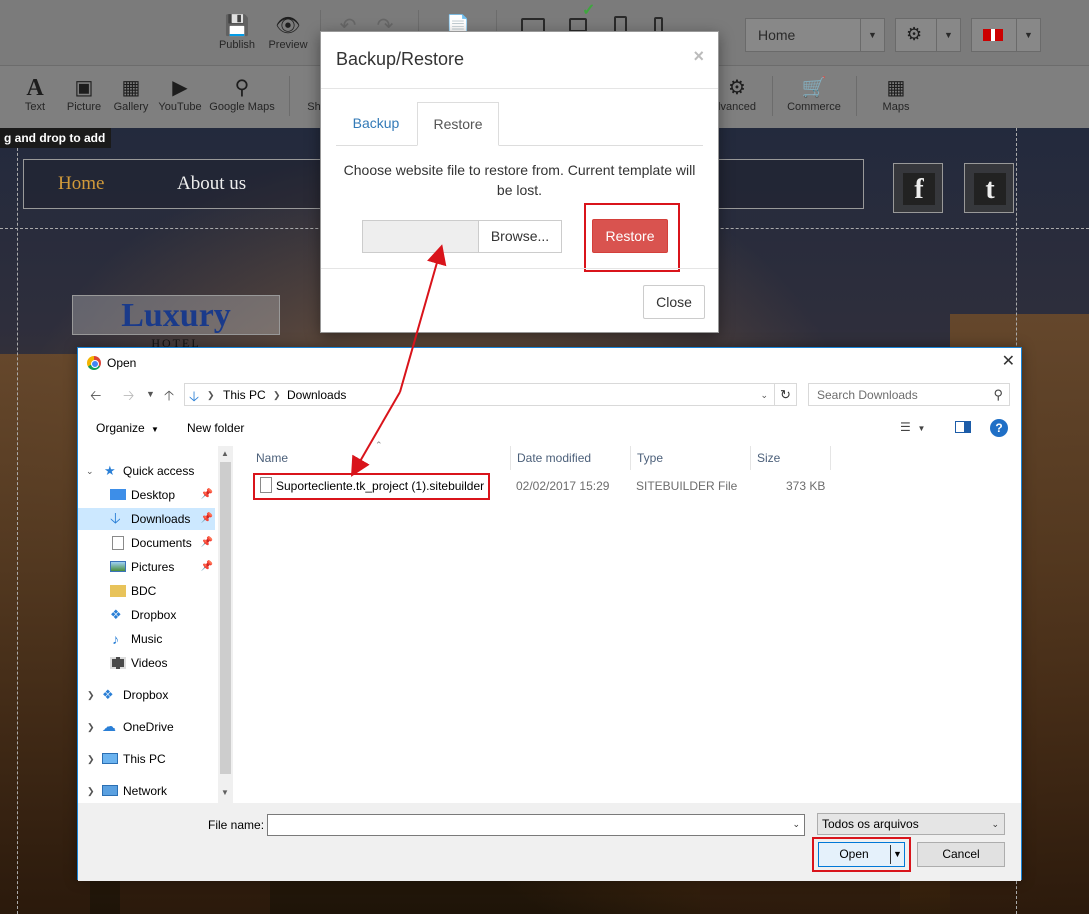 The width and height of the screenshot is (1089, 914). Describe the element at coordinates (814, 95) in the screenshot. I see `commerce-widget: 🛒 Commerce` at that location.